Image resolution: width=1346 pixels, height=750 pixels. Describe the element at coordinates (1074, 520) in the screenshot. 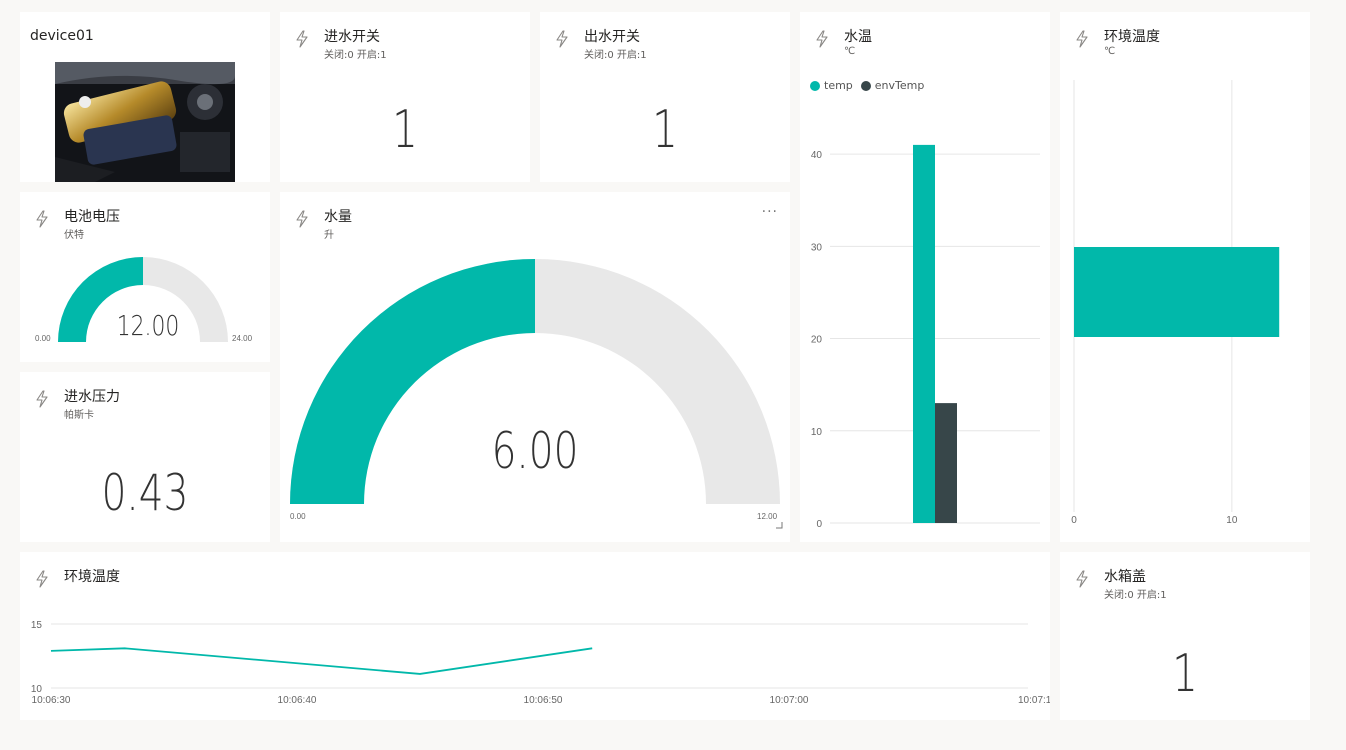

I see `x-tick-label: 0` at that location.